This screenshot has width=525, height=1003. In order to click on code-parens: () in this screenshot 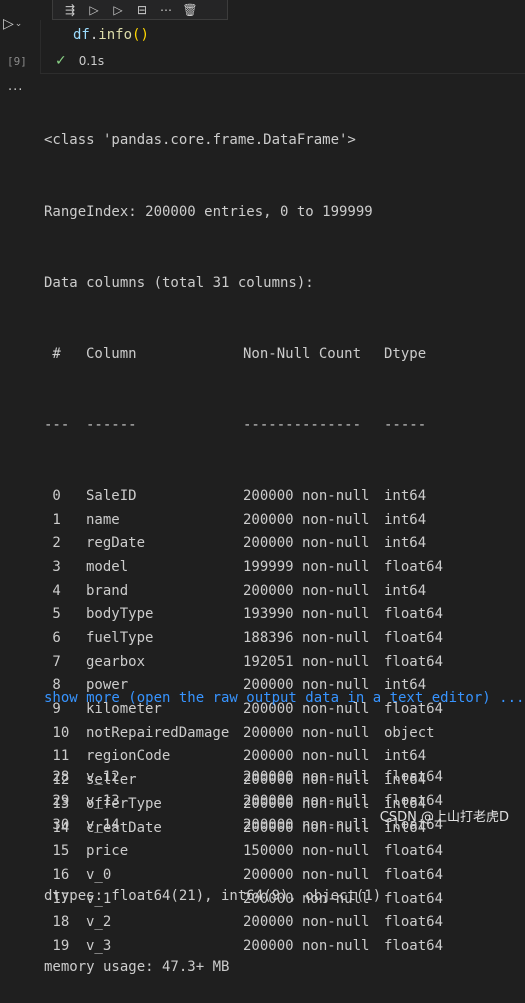, I will do `click(140, 35)`.